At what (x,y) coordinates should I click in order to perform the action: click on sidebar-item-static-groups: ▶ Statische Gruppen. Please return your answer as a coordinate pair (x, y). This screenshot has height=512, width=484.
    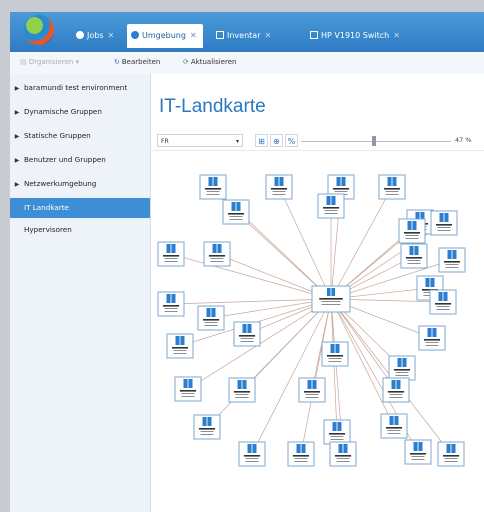
    Looking at the image, I should click on (80, 136).